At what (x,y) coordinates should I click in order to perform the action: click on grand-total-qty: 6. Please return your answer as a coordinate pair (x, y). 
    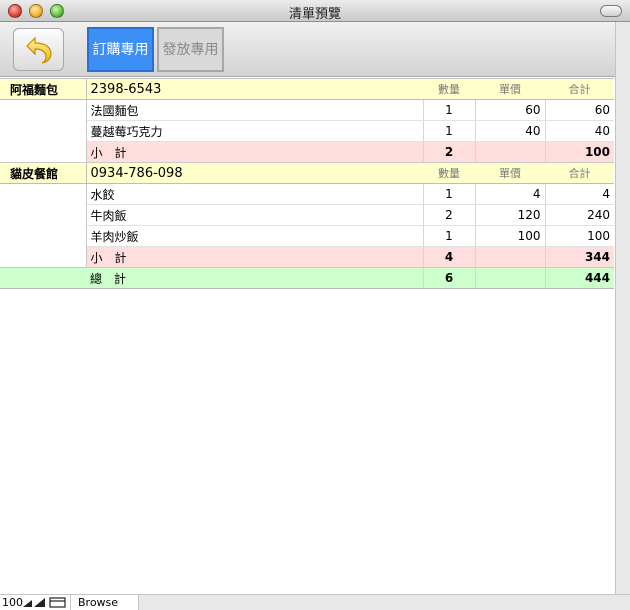
    Looking at the image, I should click on (448, 278).